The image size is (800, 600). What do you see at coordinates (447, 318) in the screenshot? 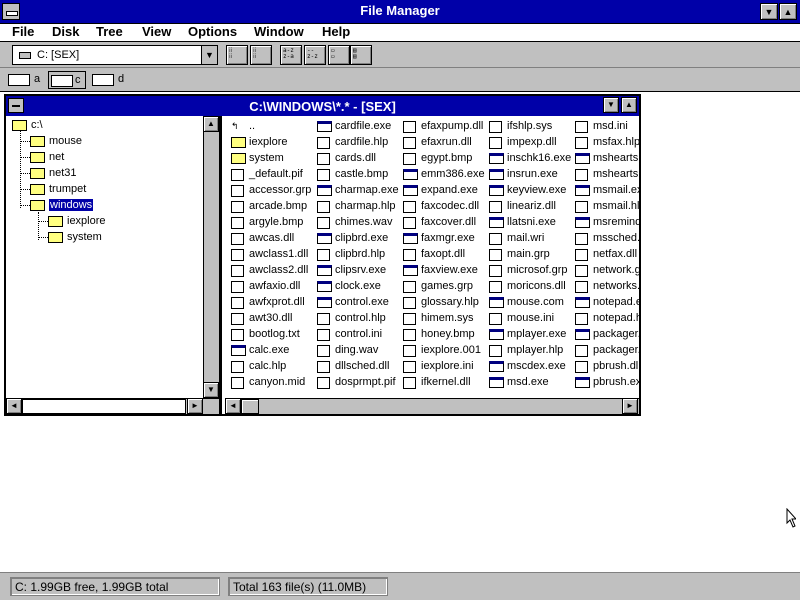
I see `file-name: himem.sys` at bounding box center [447, 318].